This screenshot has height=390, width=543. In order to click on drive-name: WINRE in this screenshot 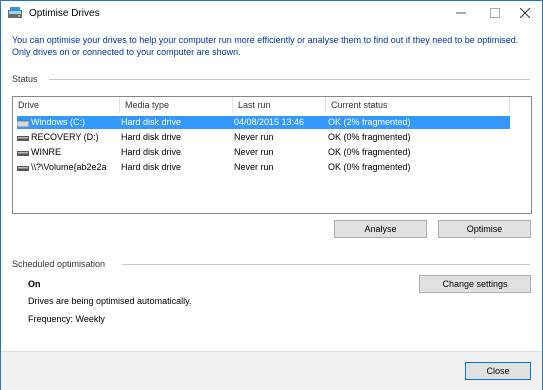, I will do `click(46, 152)`.